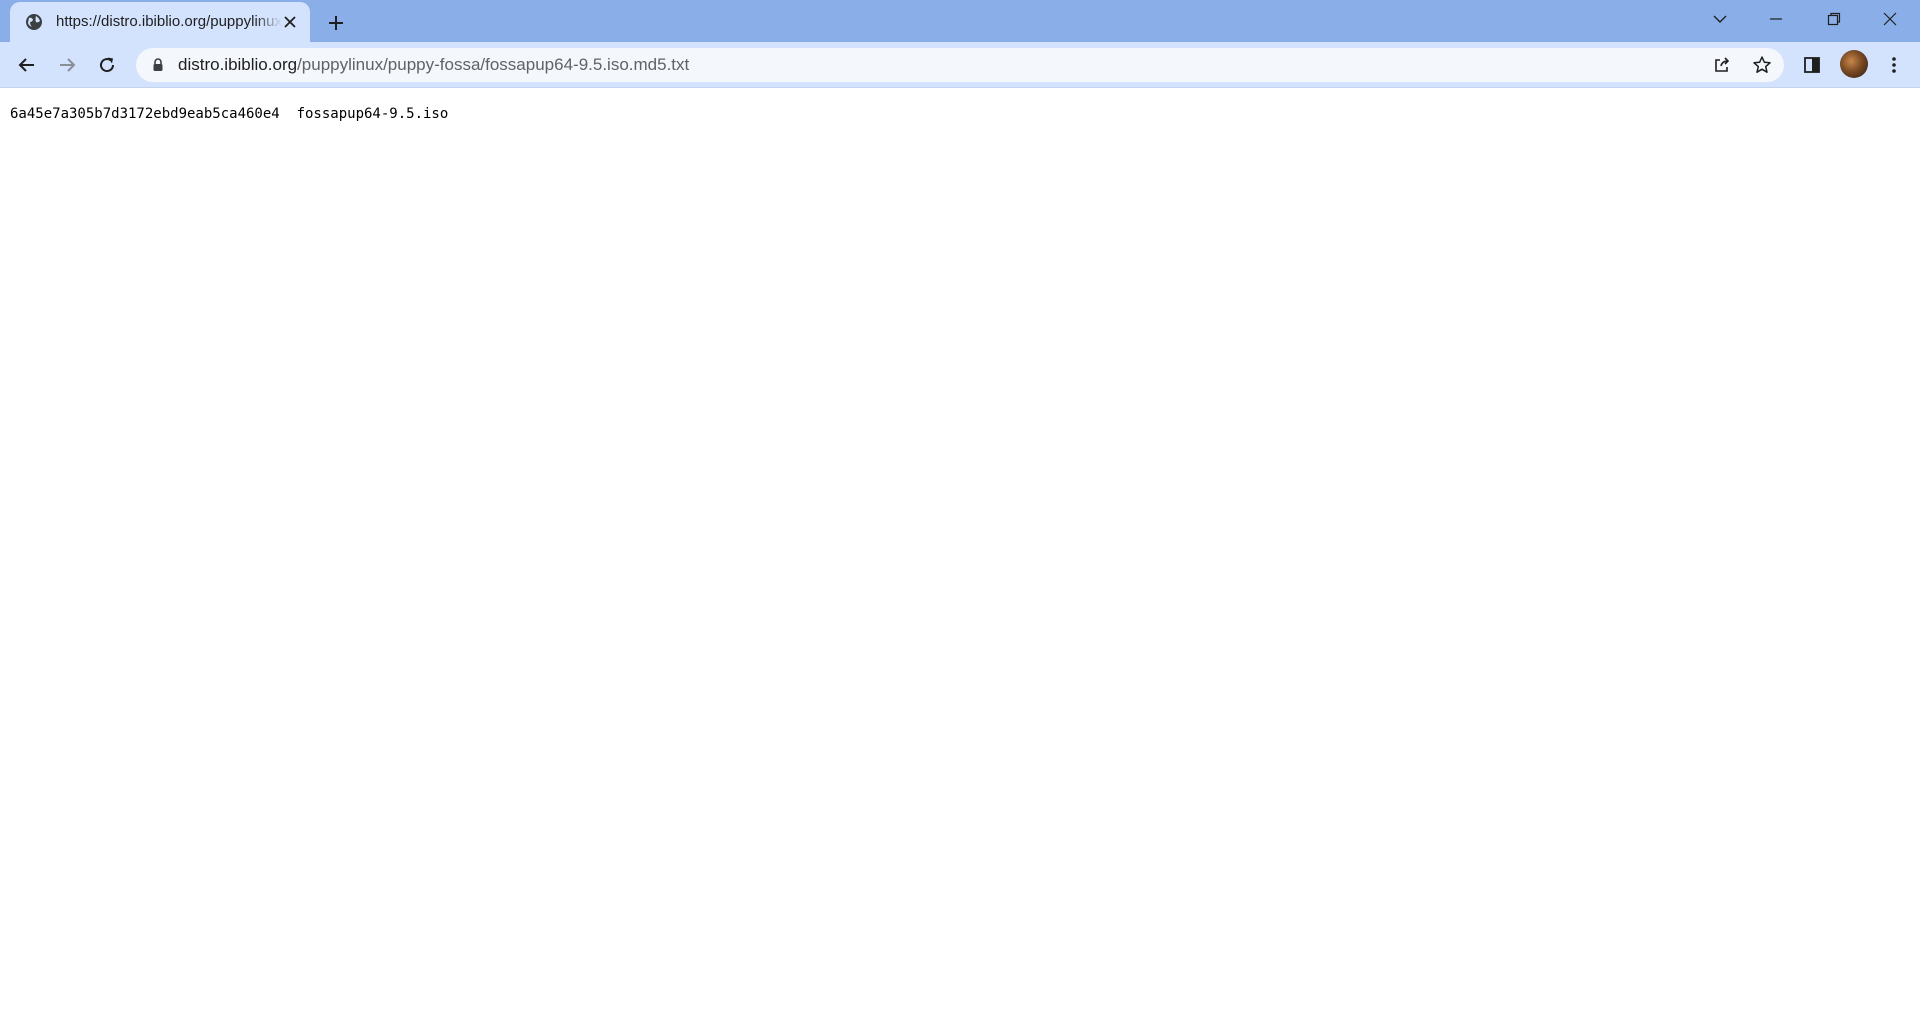  I want to click on minimize-icon, so click(1776, 19).